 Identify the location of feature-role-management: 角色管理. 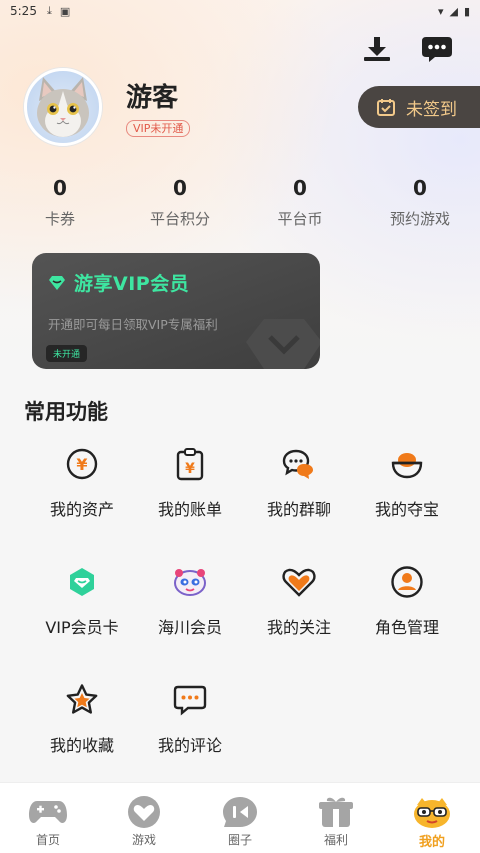
(407, 609).